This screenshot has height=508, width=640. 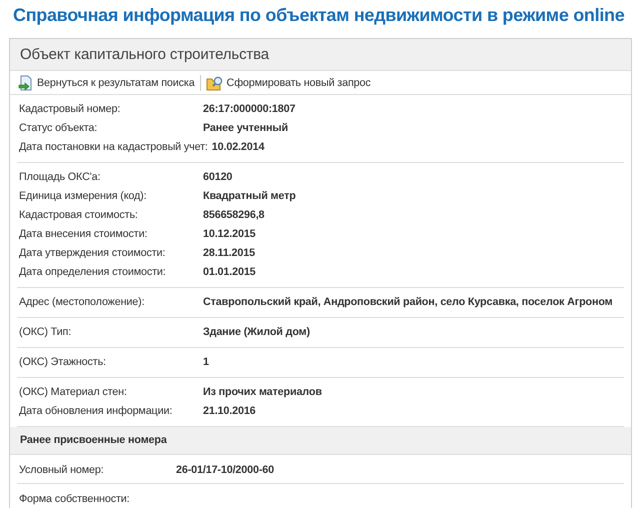 What do you see at coordinates (262, 392) in the screenshot?
I see `field-value: Из прочих материалов` at bounding box center [262, 392].